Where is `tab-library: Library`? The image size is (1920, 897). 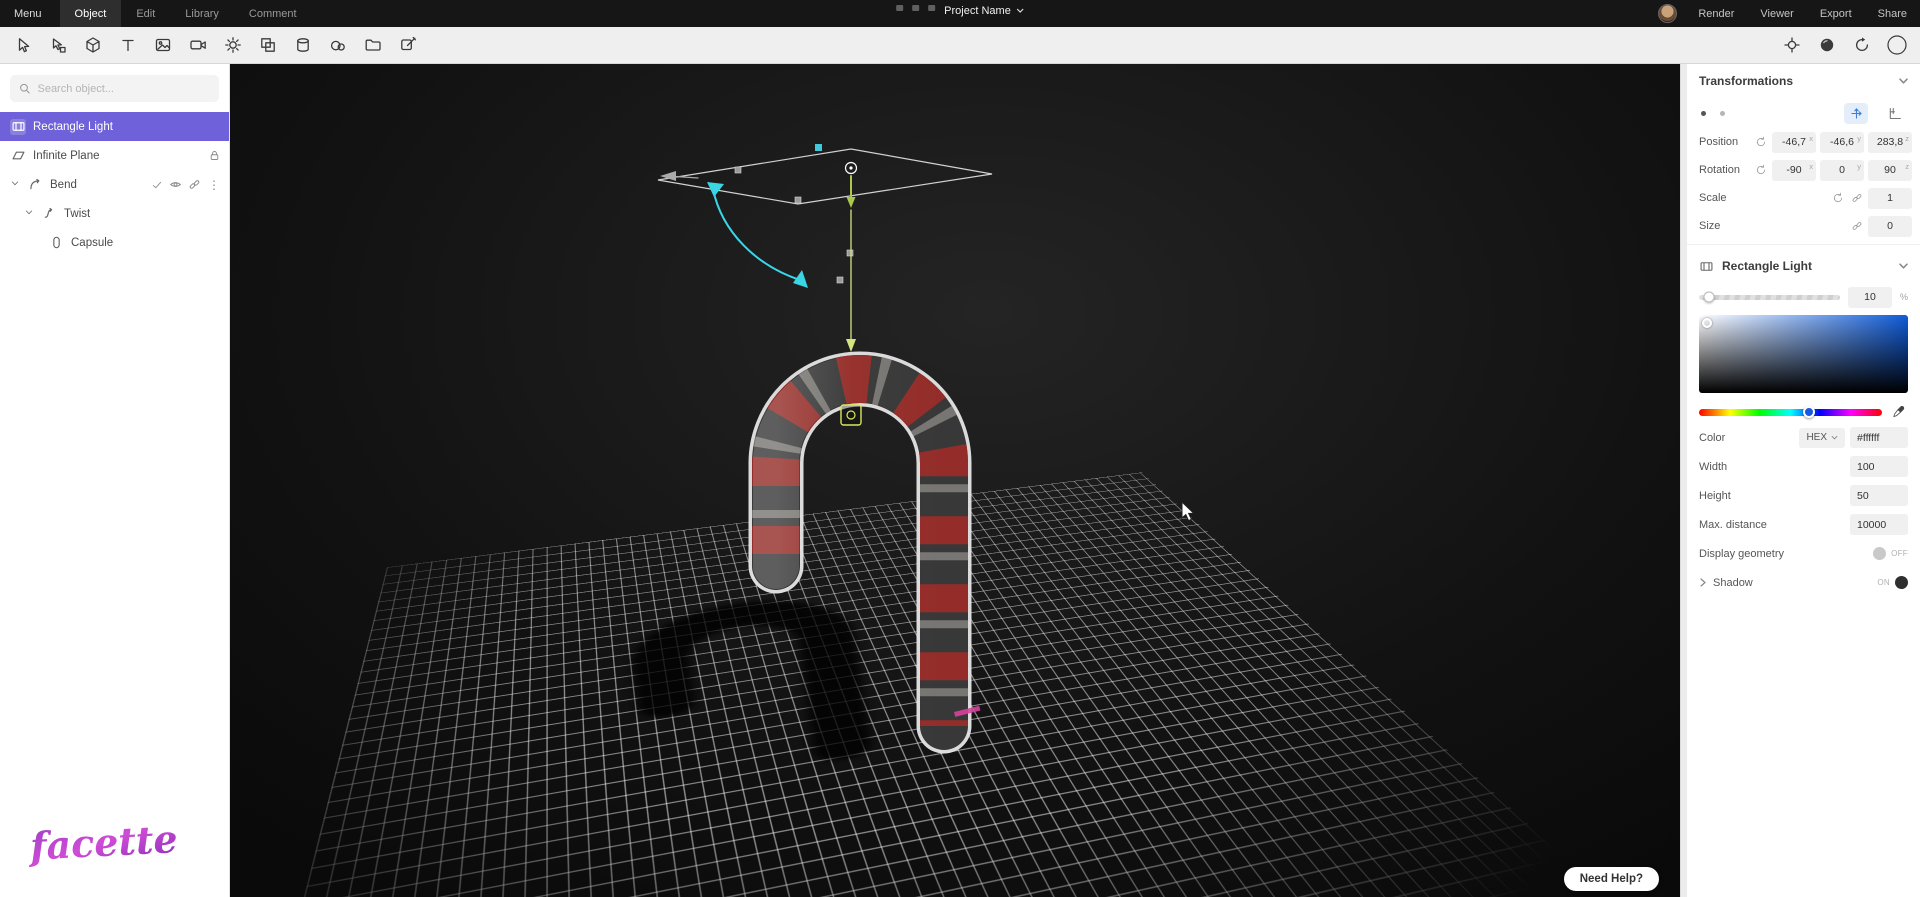 tab-library: Library is located at coordinates (202, 13).